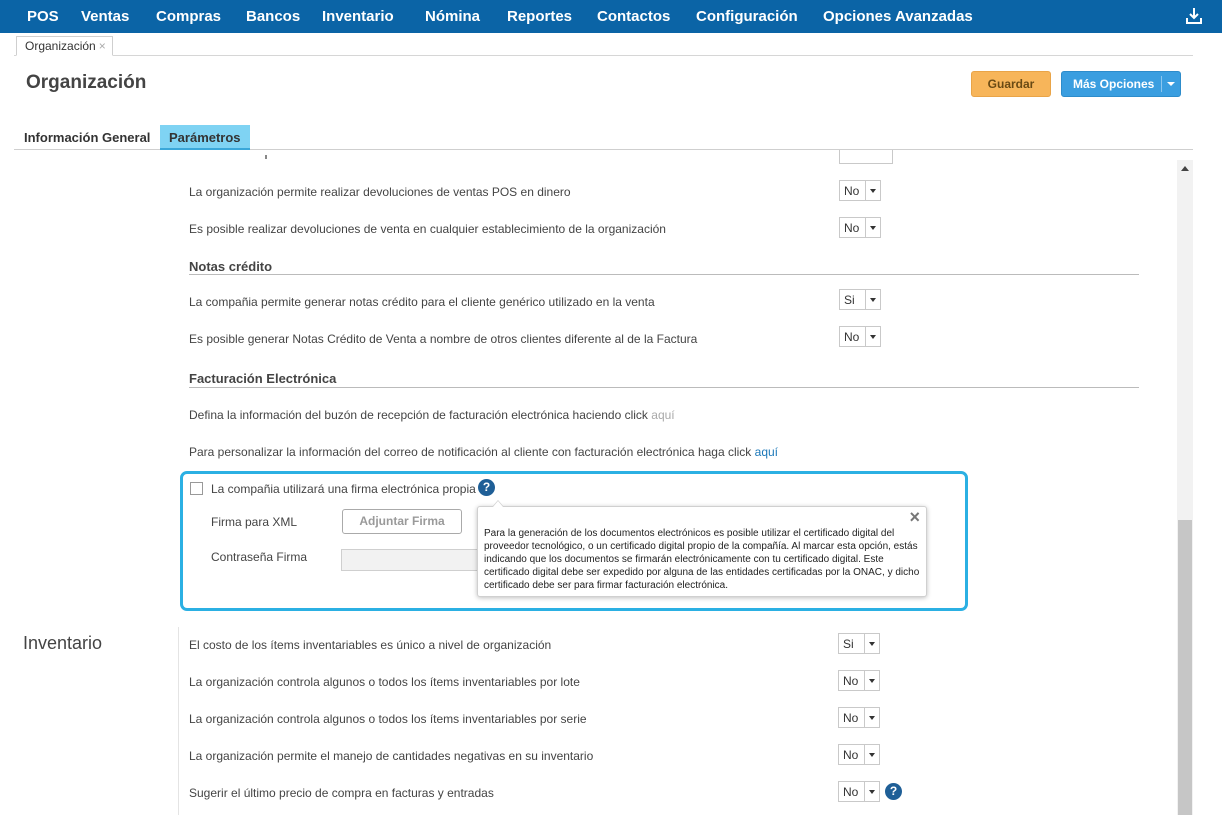 The width and height of the screenshot is (1222, 815). I want to click on section-tabs: Información General Parámetros, so click(603, 137).